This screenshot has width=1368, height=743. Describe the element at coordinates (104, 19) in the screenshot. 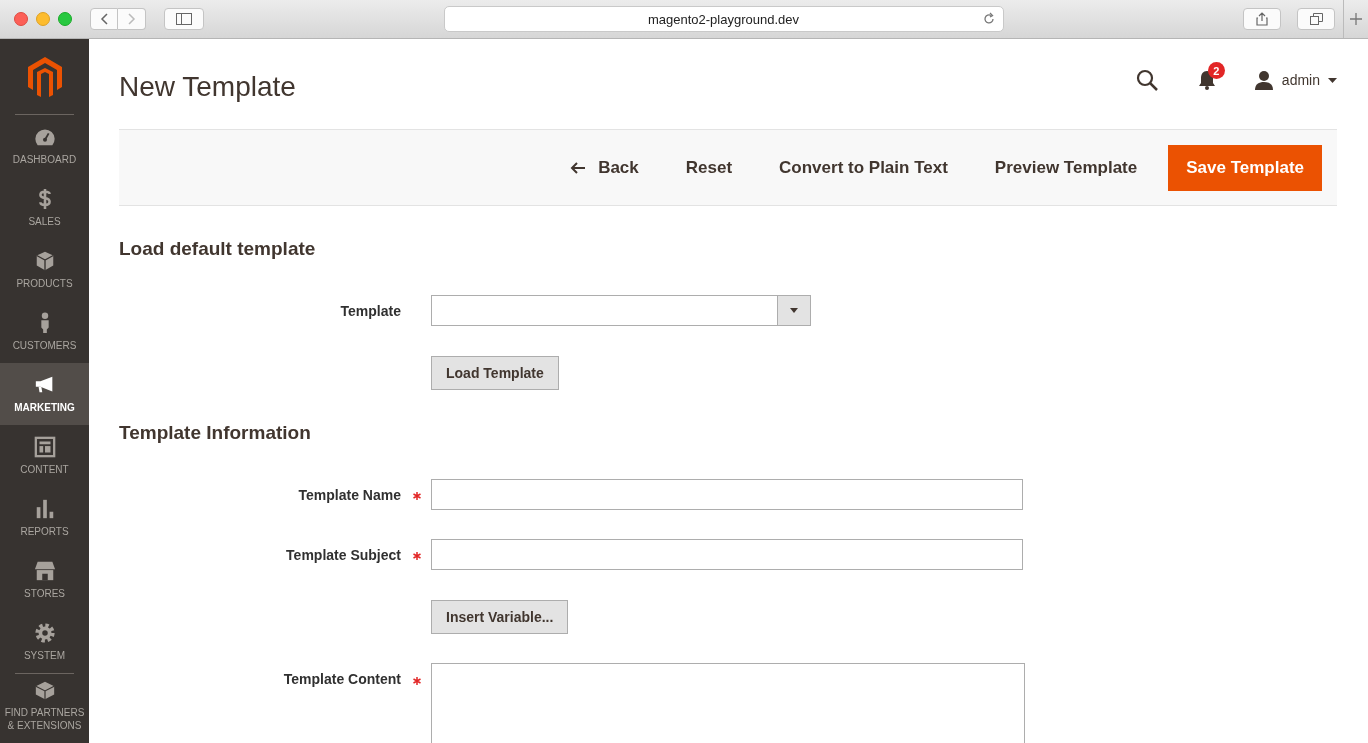

I see `back-nav-icon` at that location.